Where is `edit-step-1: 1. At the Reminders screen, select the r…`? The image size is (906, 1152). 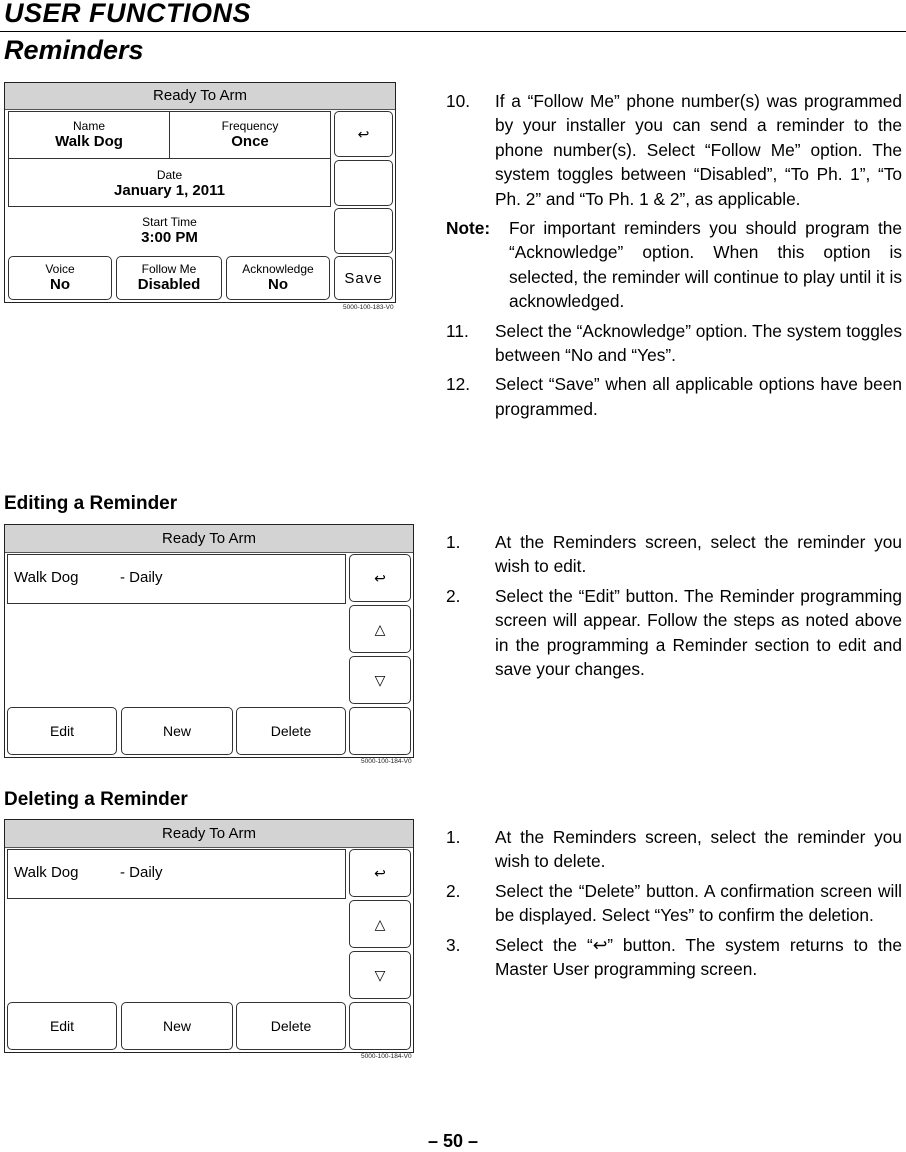
edit-step-1: 1. At the Reminders screen, select the r… is located at coordinates (674, 554).